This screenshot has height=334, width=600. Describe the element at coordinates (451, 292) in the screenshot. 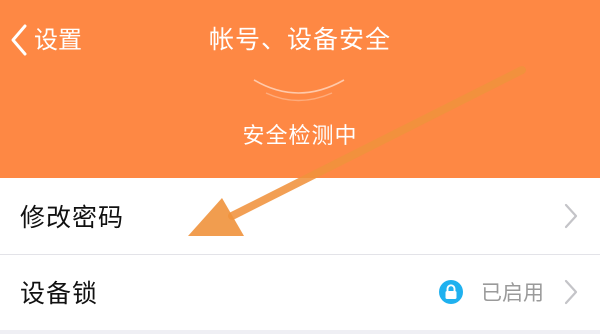

I see `lock-icon` at that location.